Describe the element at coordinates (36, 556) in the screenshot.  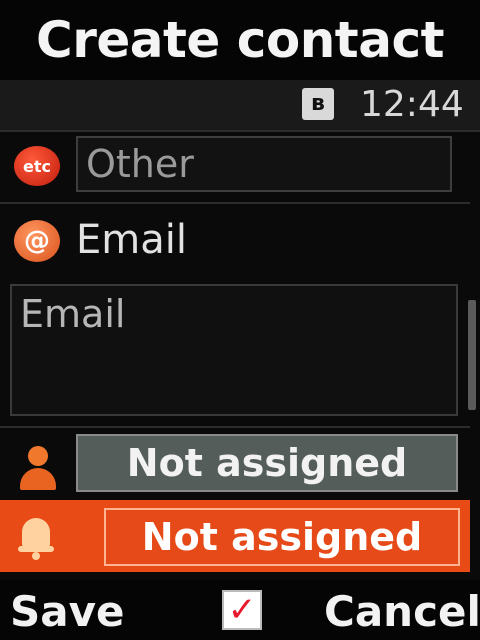
I see `bell-icon-clapper` at that location.